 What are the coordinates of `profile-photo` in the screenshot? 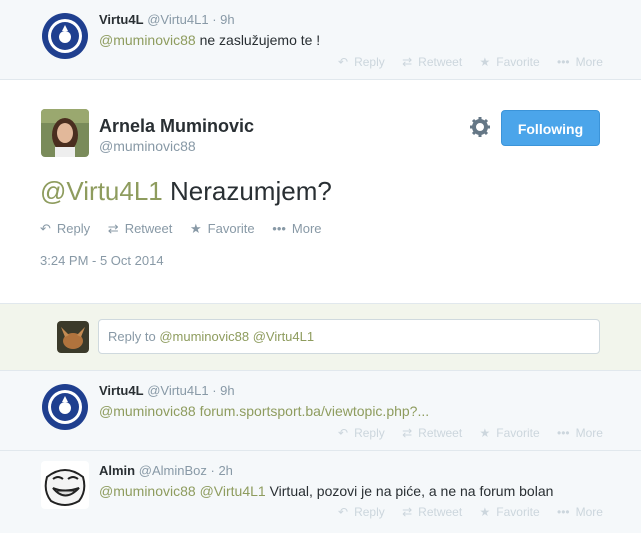 It's located at (65, 133).